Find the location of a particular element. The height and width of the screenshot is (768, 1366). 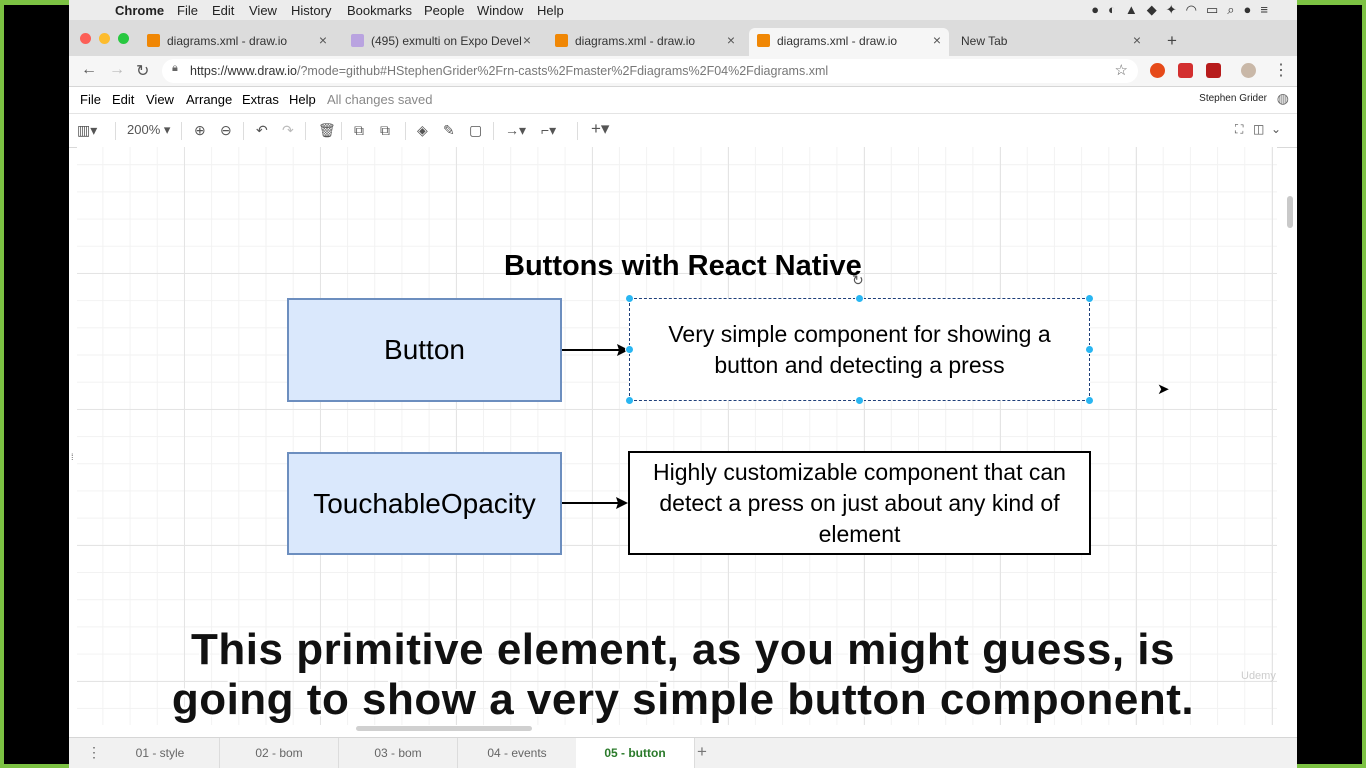

rotate-handle-icon: ↻ is located at coordinates (858, 280).